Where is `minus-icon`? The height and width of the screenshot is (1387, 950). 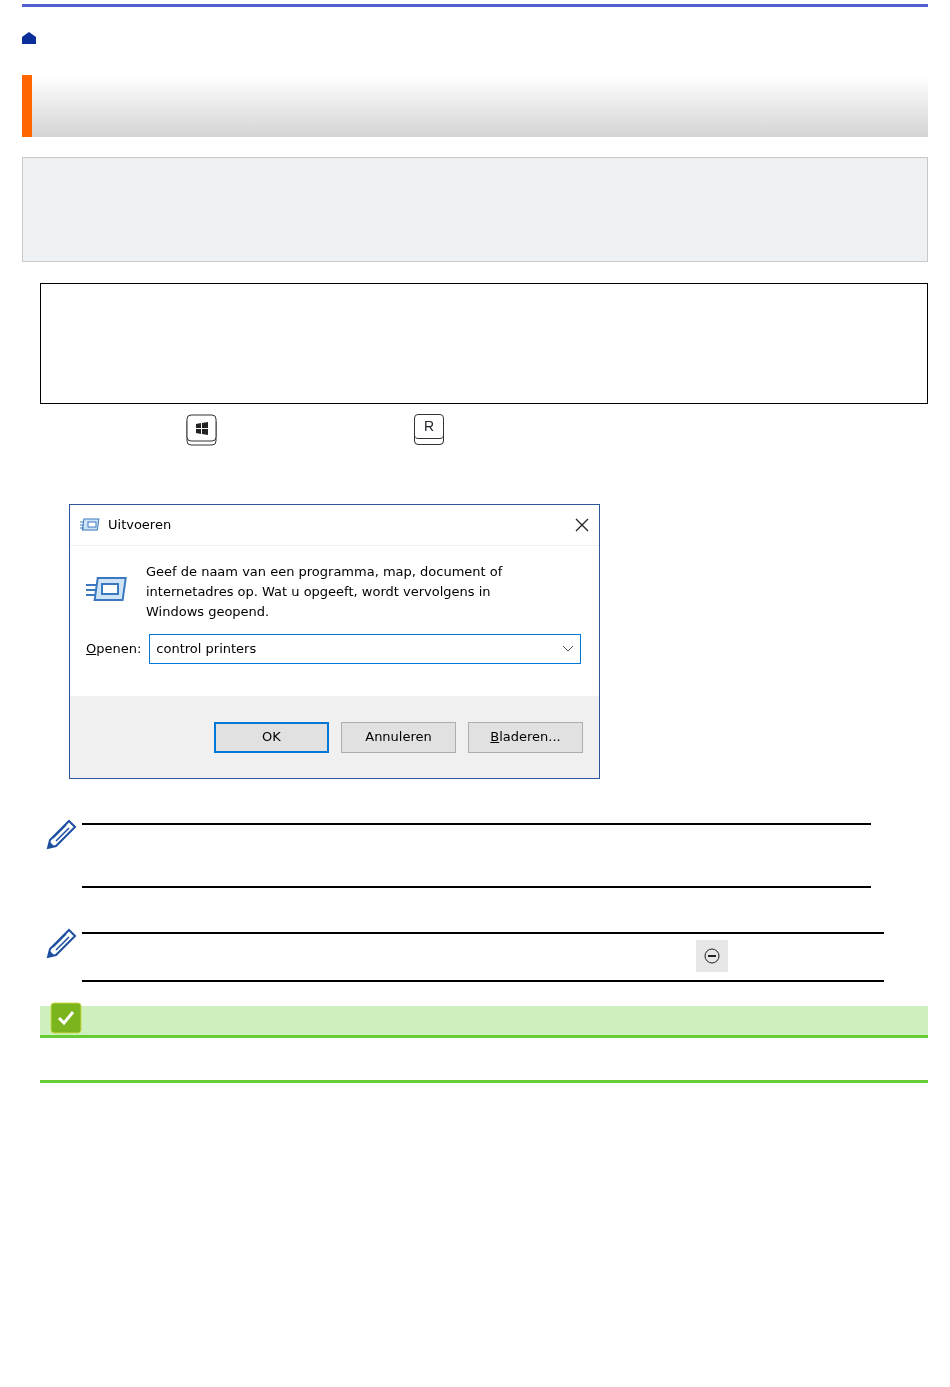
minus-icon is located at coordinates (712, 956).